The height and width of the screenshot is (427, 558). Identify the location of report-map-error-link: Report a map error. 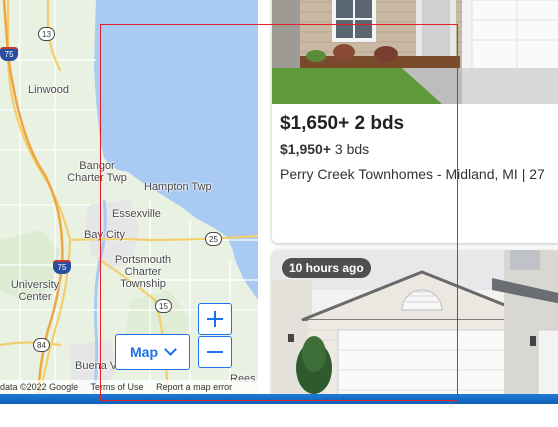
(194, 387).